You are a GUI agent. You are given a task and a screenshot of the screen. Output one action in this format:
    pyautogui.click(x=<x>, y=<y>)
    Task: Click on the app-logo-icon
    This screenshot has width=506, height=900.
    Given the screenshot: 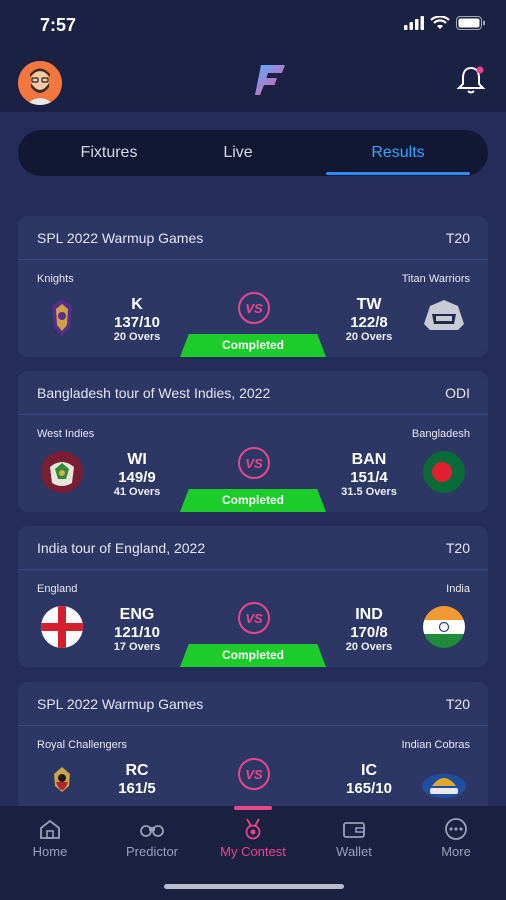 What is the action you would take?
    pyautogui.click(x=270, y=80)
    